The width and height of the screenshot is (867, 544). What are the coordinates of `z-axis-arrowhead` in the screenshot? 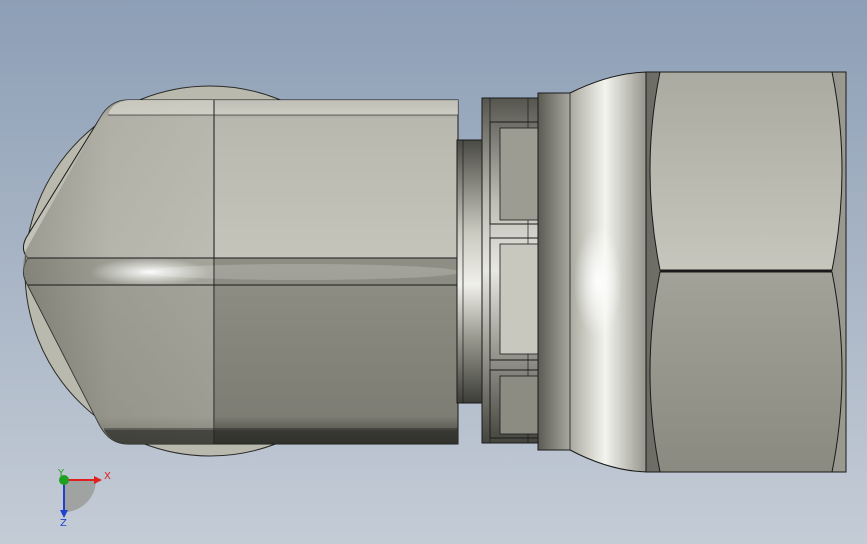 It's located at (64, 514).